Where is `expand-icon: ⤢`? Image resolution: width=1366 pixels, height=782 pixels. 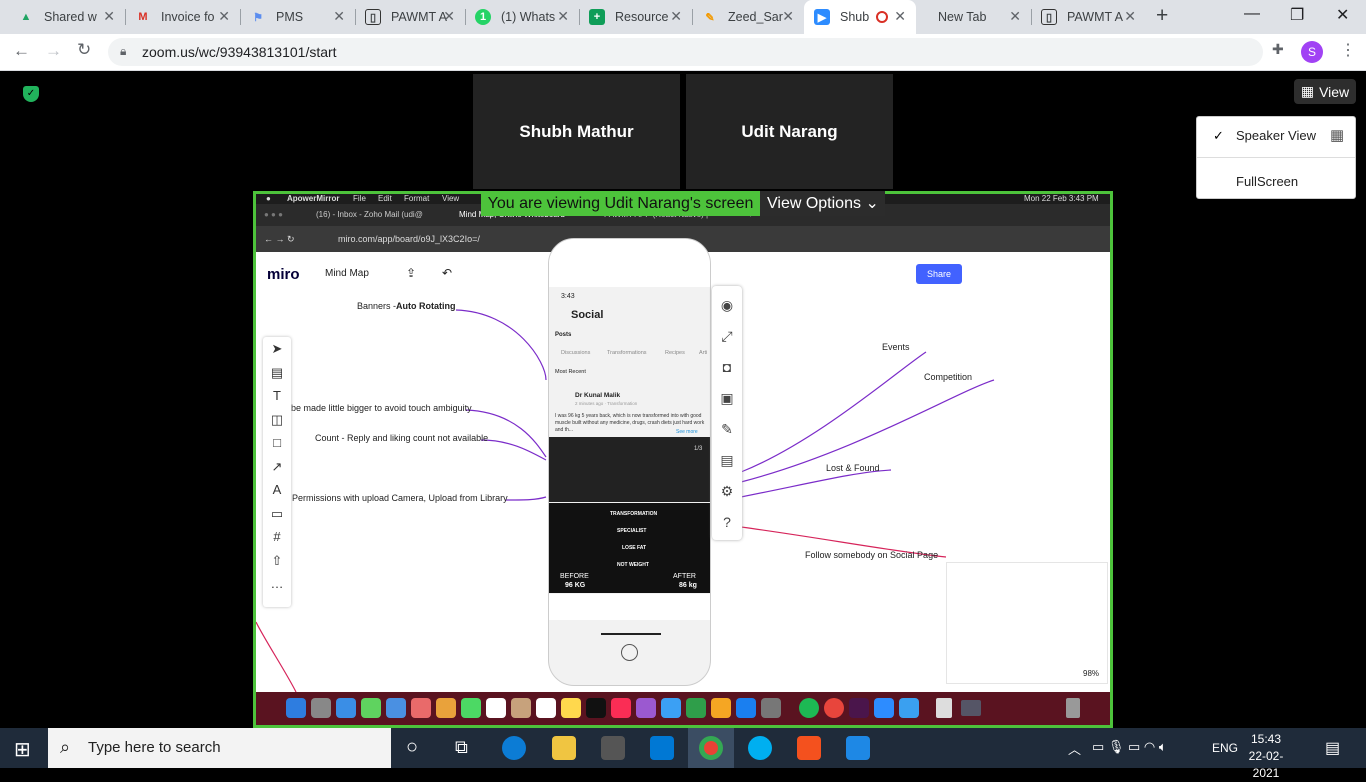 expand-icon: ⤢ is located at coordinates (727, 336).